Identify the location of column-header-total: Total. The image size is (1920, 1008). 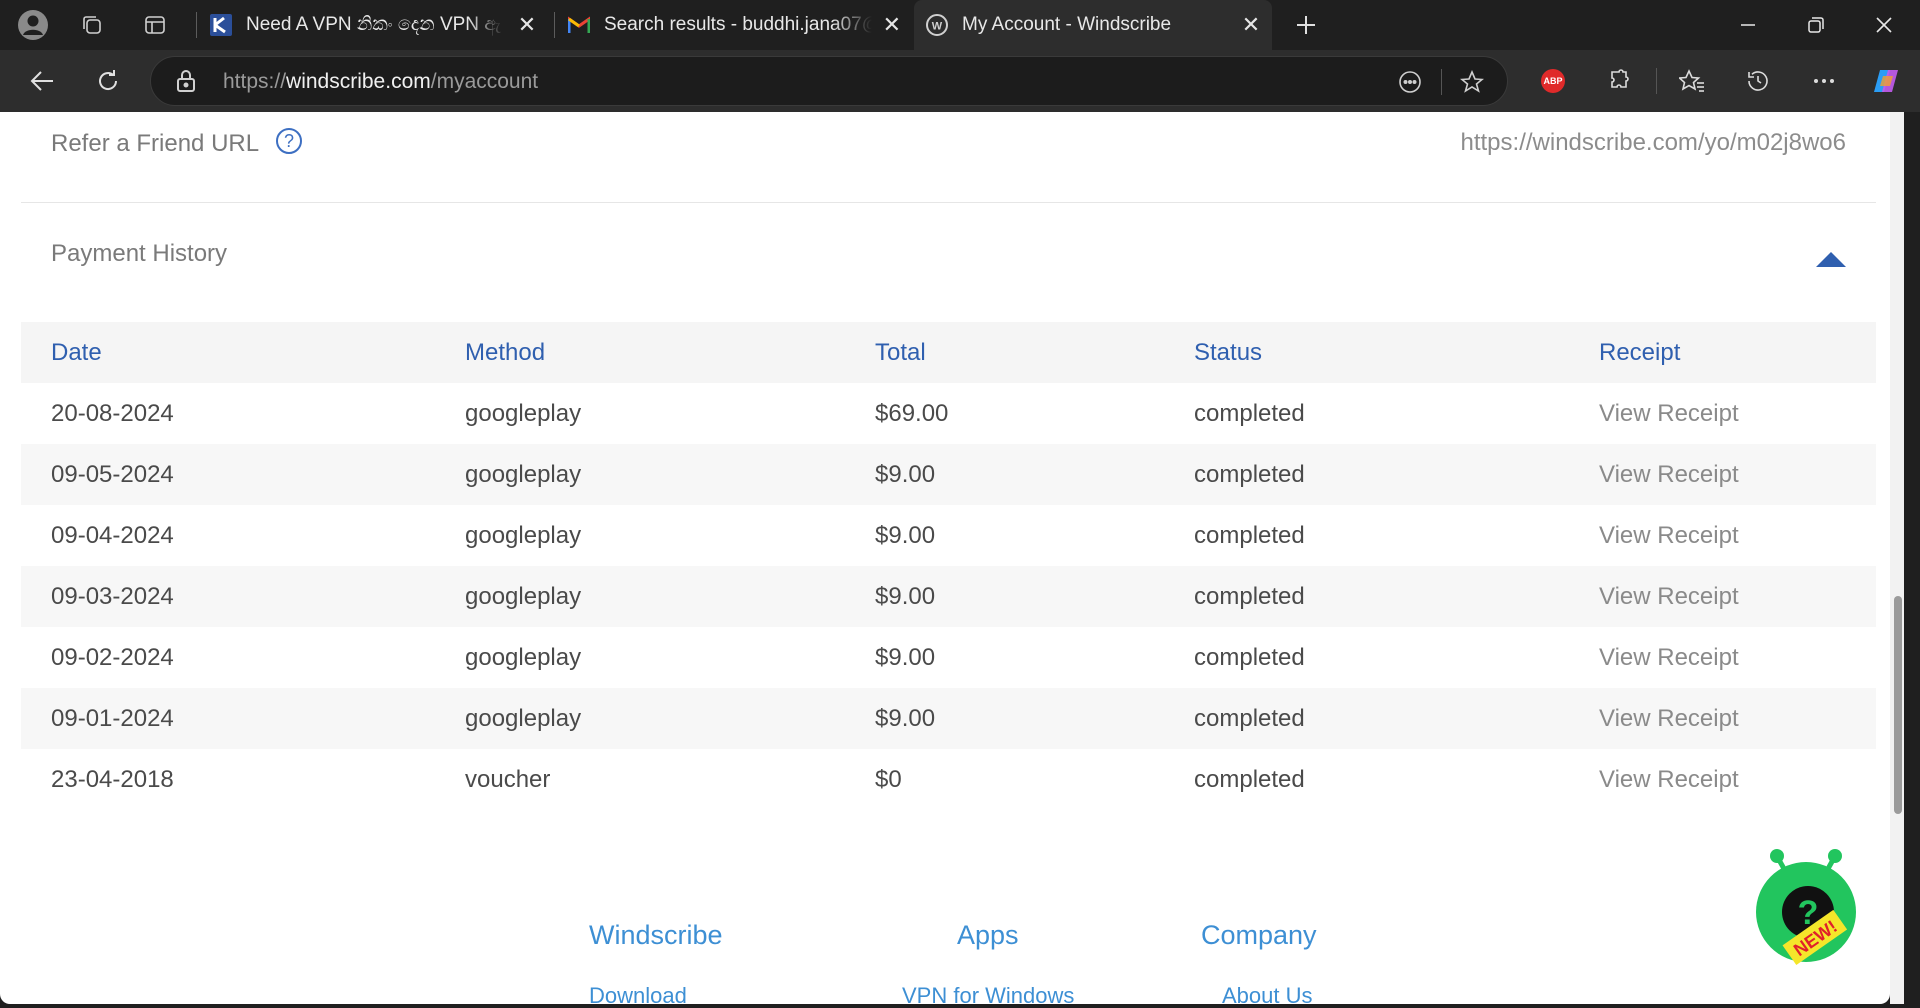
(1033, 352).